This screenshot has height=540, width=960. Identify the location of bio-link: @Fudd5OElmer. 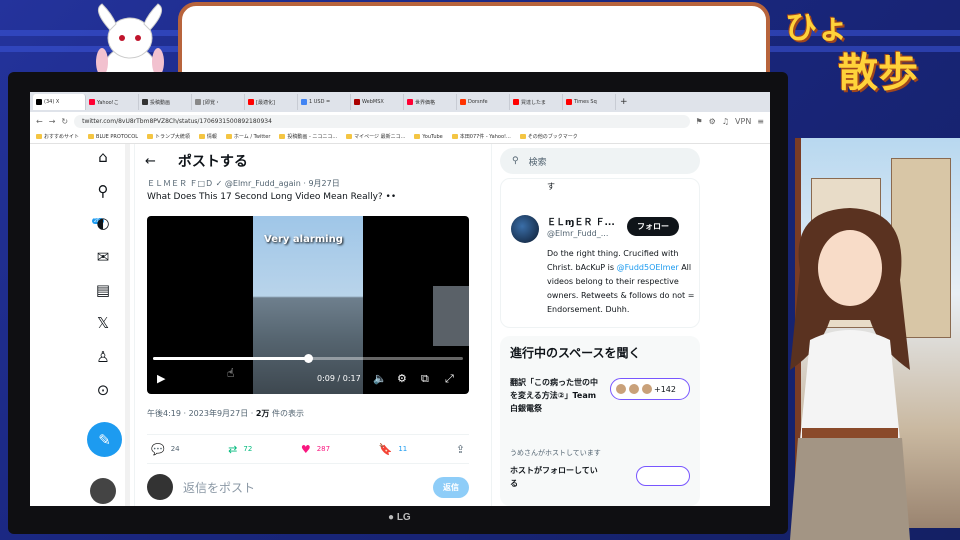
(648, 267).